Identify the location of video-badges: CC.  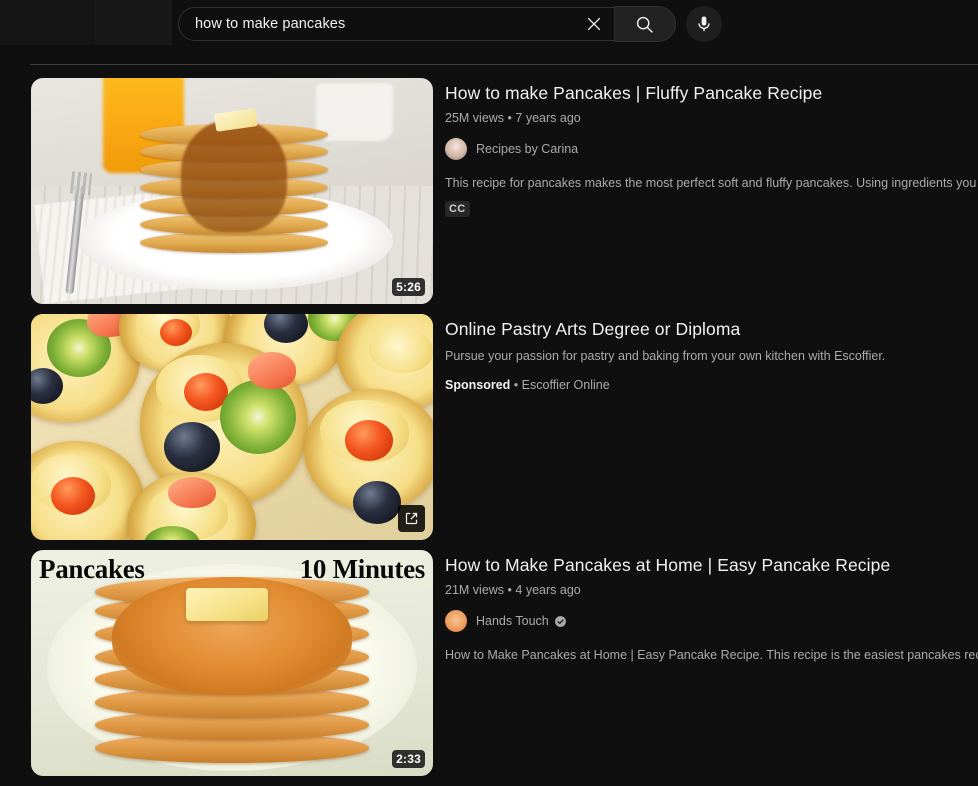
(711, 209).